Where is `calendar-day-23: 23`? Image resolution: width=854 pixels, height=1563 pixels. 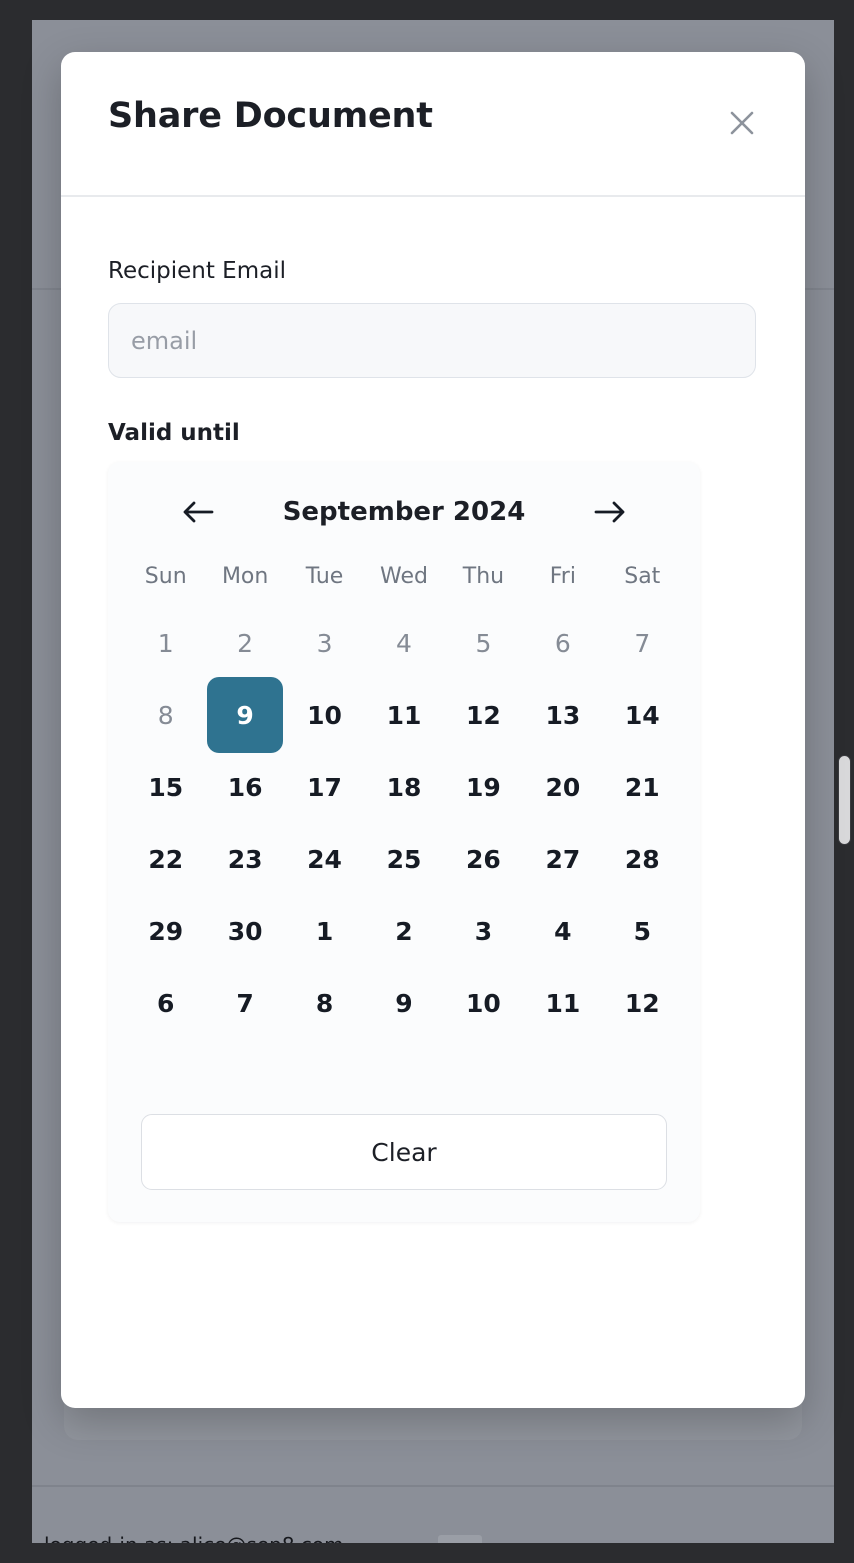
calendar-day-23: 23 is located at coordinates (245, 859).